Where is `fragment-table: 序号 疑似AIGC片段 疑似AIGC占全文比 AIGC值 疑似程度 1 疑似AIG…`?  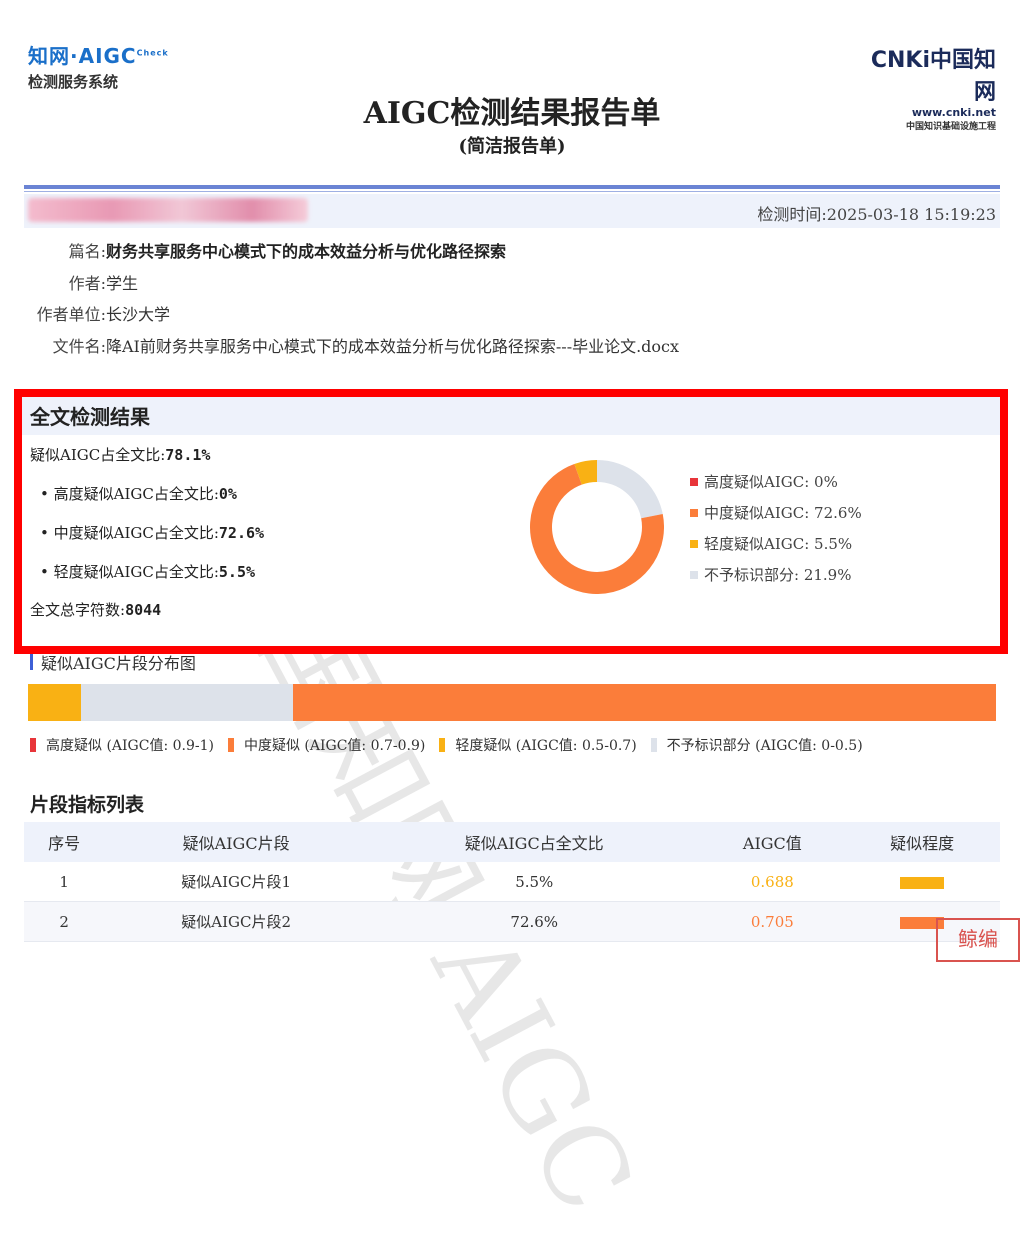
fragment-table: 序号 疑似AIGC片段 疑似AIGC占全文比 AIGC值 疑似程度 1 疑似AIG… is located at coordinates (512, 882).